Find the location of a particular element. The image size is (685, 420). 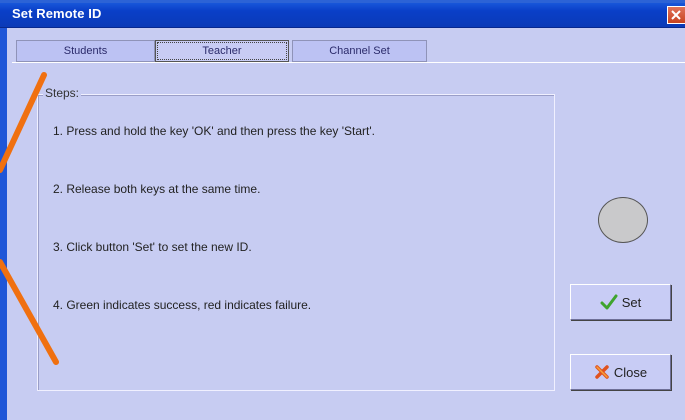

window-close-button is located at coordinates (676, 15).